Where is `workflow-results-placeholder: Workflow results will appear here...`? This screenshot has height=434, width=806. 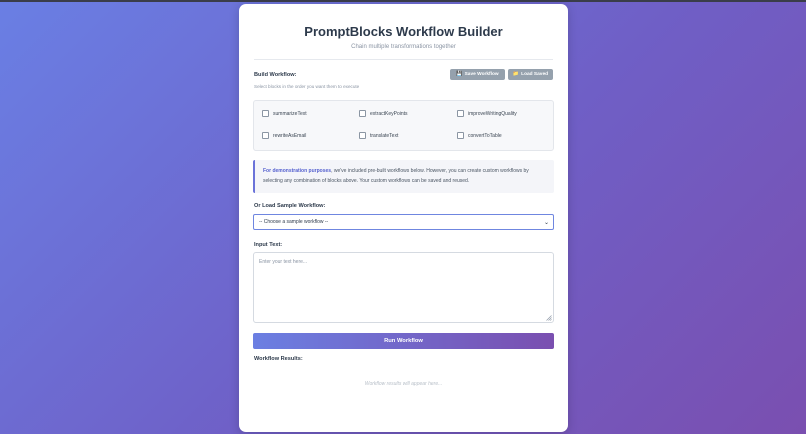 workflow-results-placeholder: Workflow results will appear here... is located at coordinates (403, 384).